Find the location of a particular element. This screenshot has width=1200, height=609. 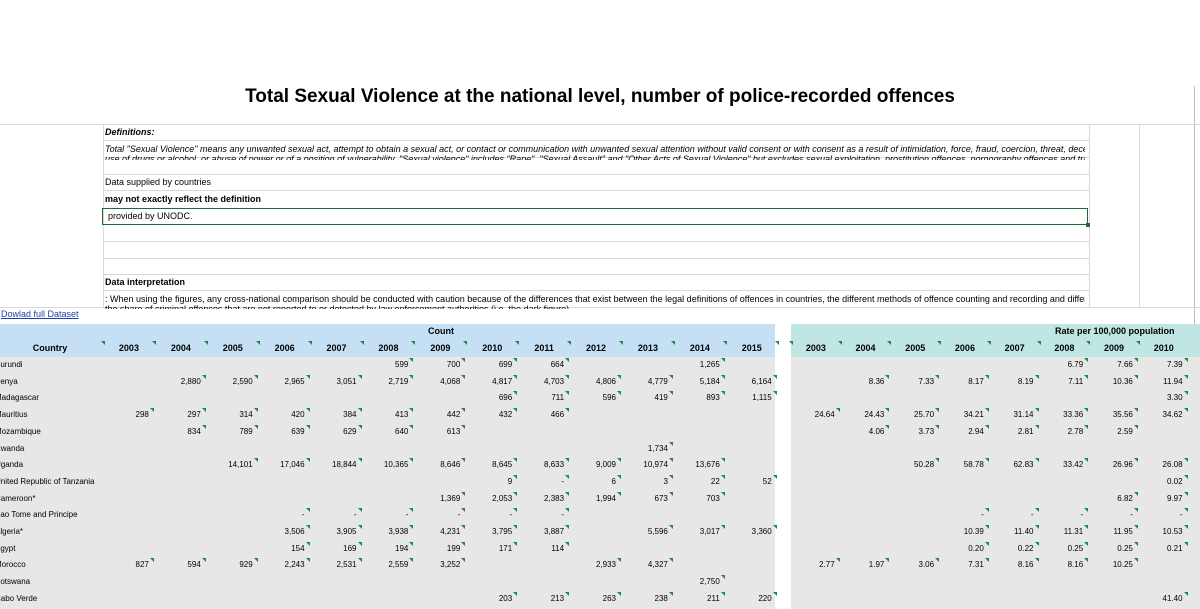

count-cell: 3 is located at coordinates (644, 481).